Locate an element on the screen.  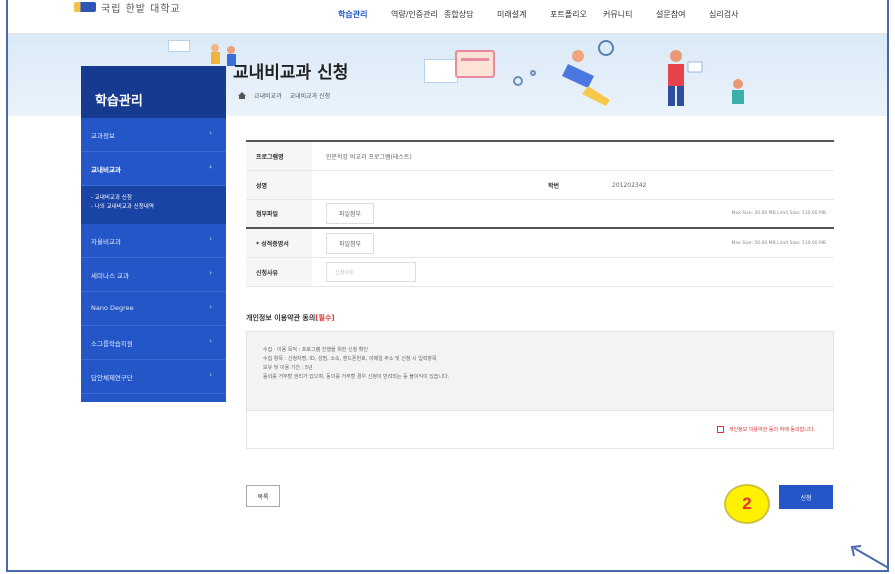
transcript-file-button: 파일첨부 is located at coordinates (350, 243).